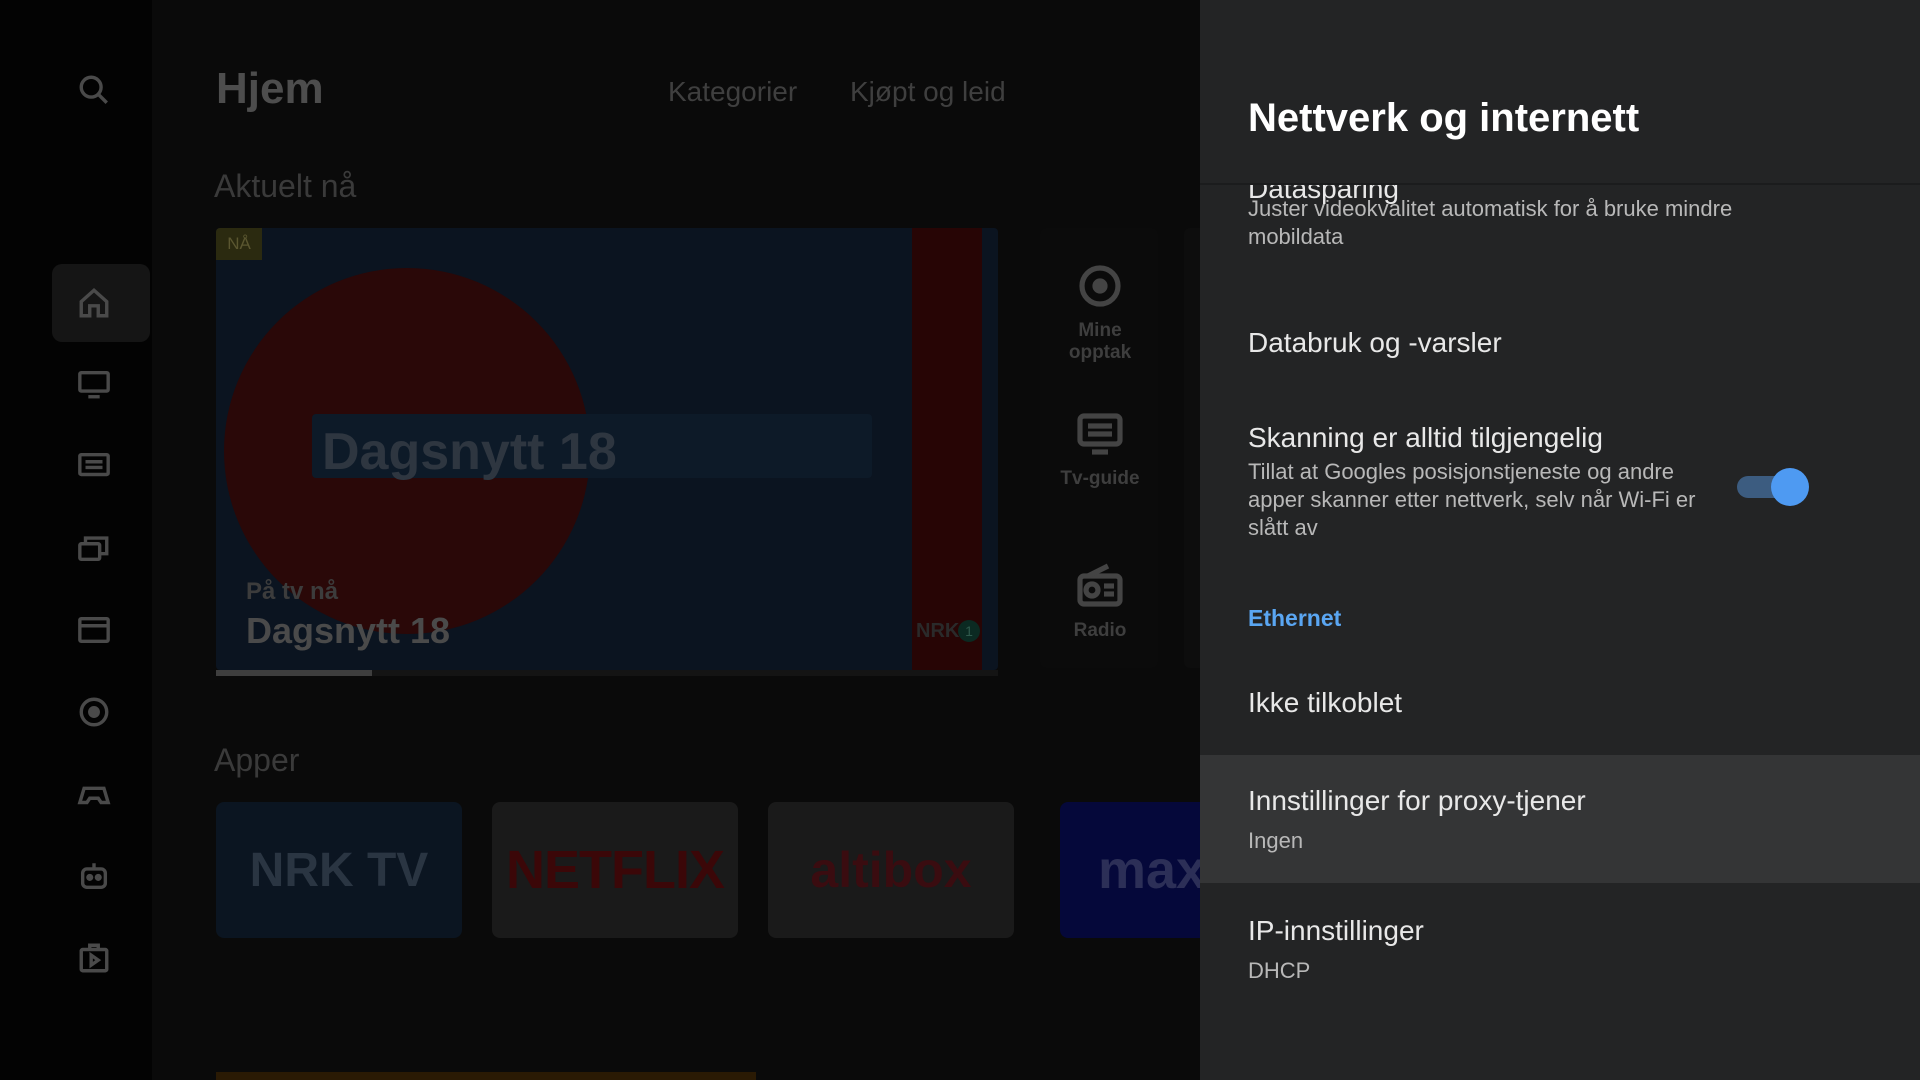 This screenshot has width=1920, height=1080. What do you see at coordinates (1417, 800) in the screenshot?
I see `setting-title: Innstillinger for proxy-tjener` at bounding box center [1417, 800].